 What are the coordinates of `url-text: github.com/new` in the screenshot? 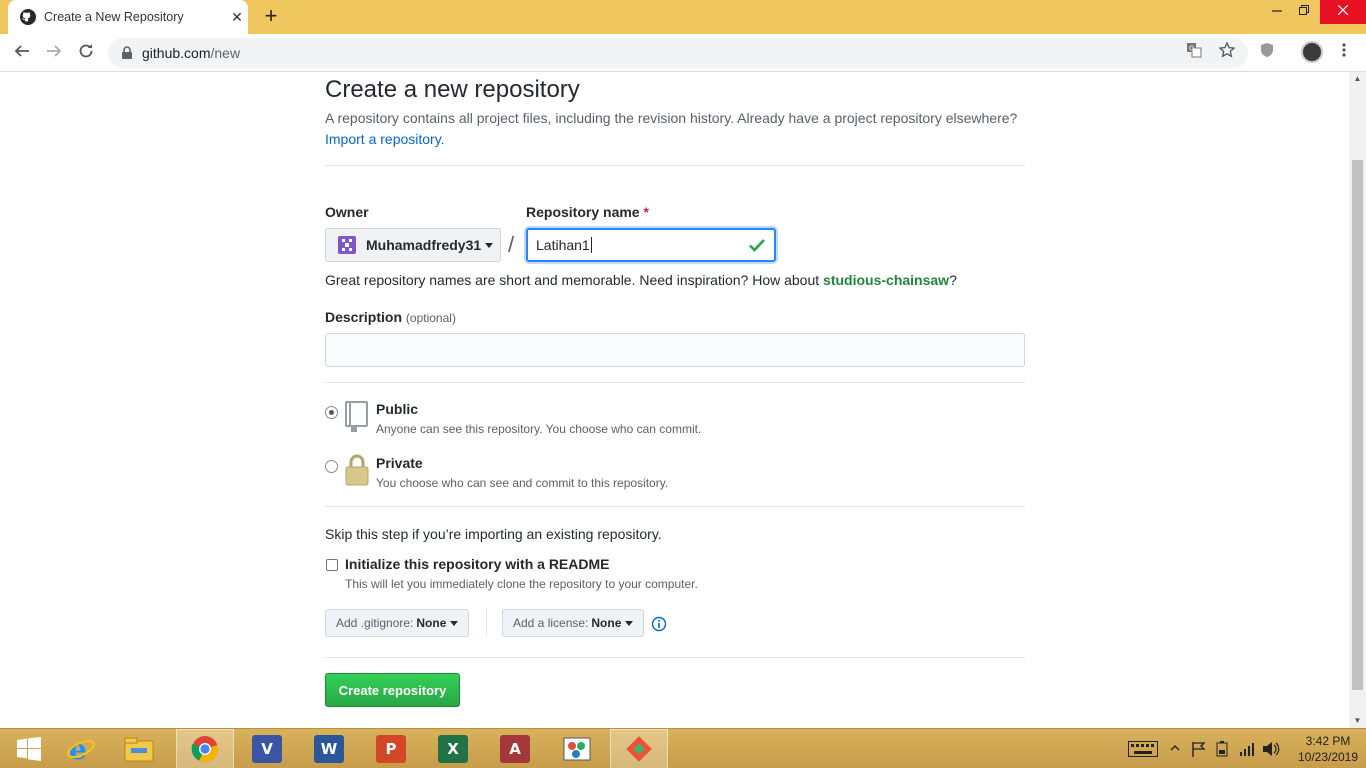 It's located at (191, 53).